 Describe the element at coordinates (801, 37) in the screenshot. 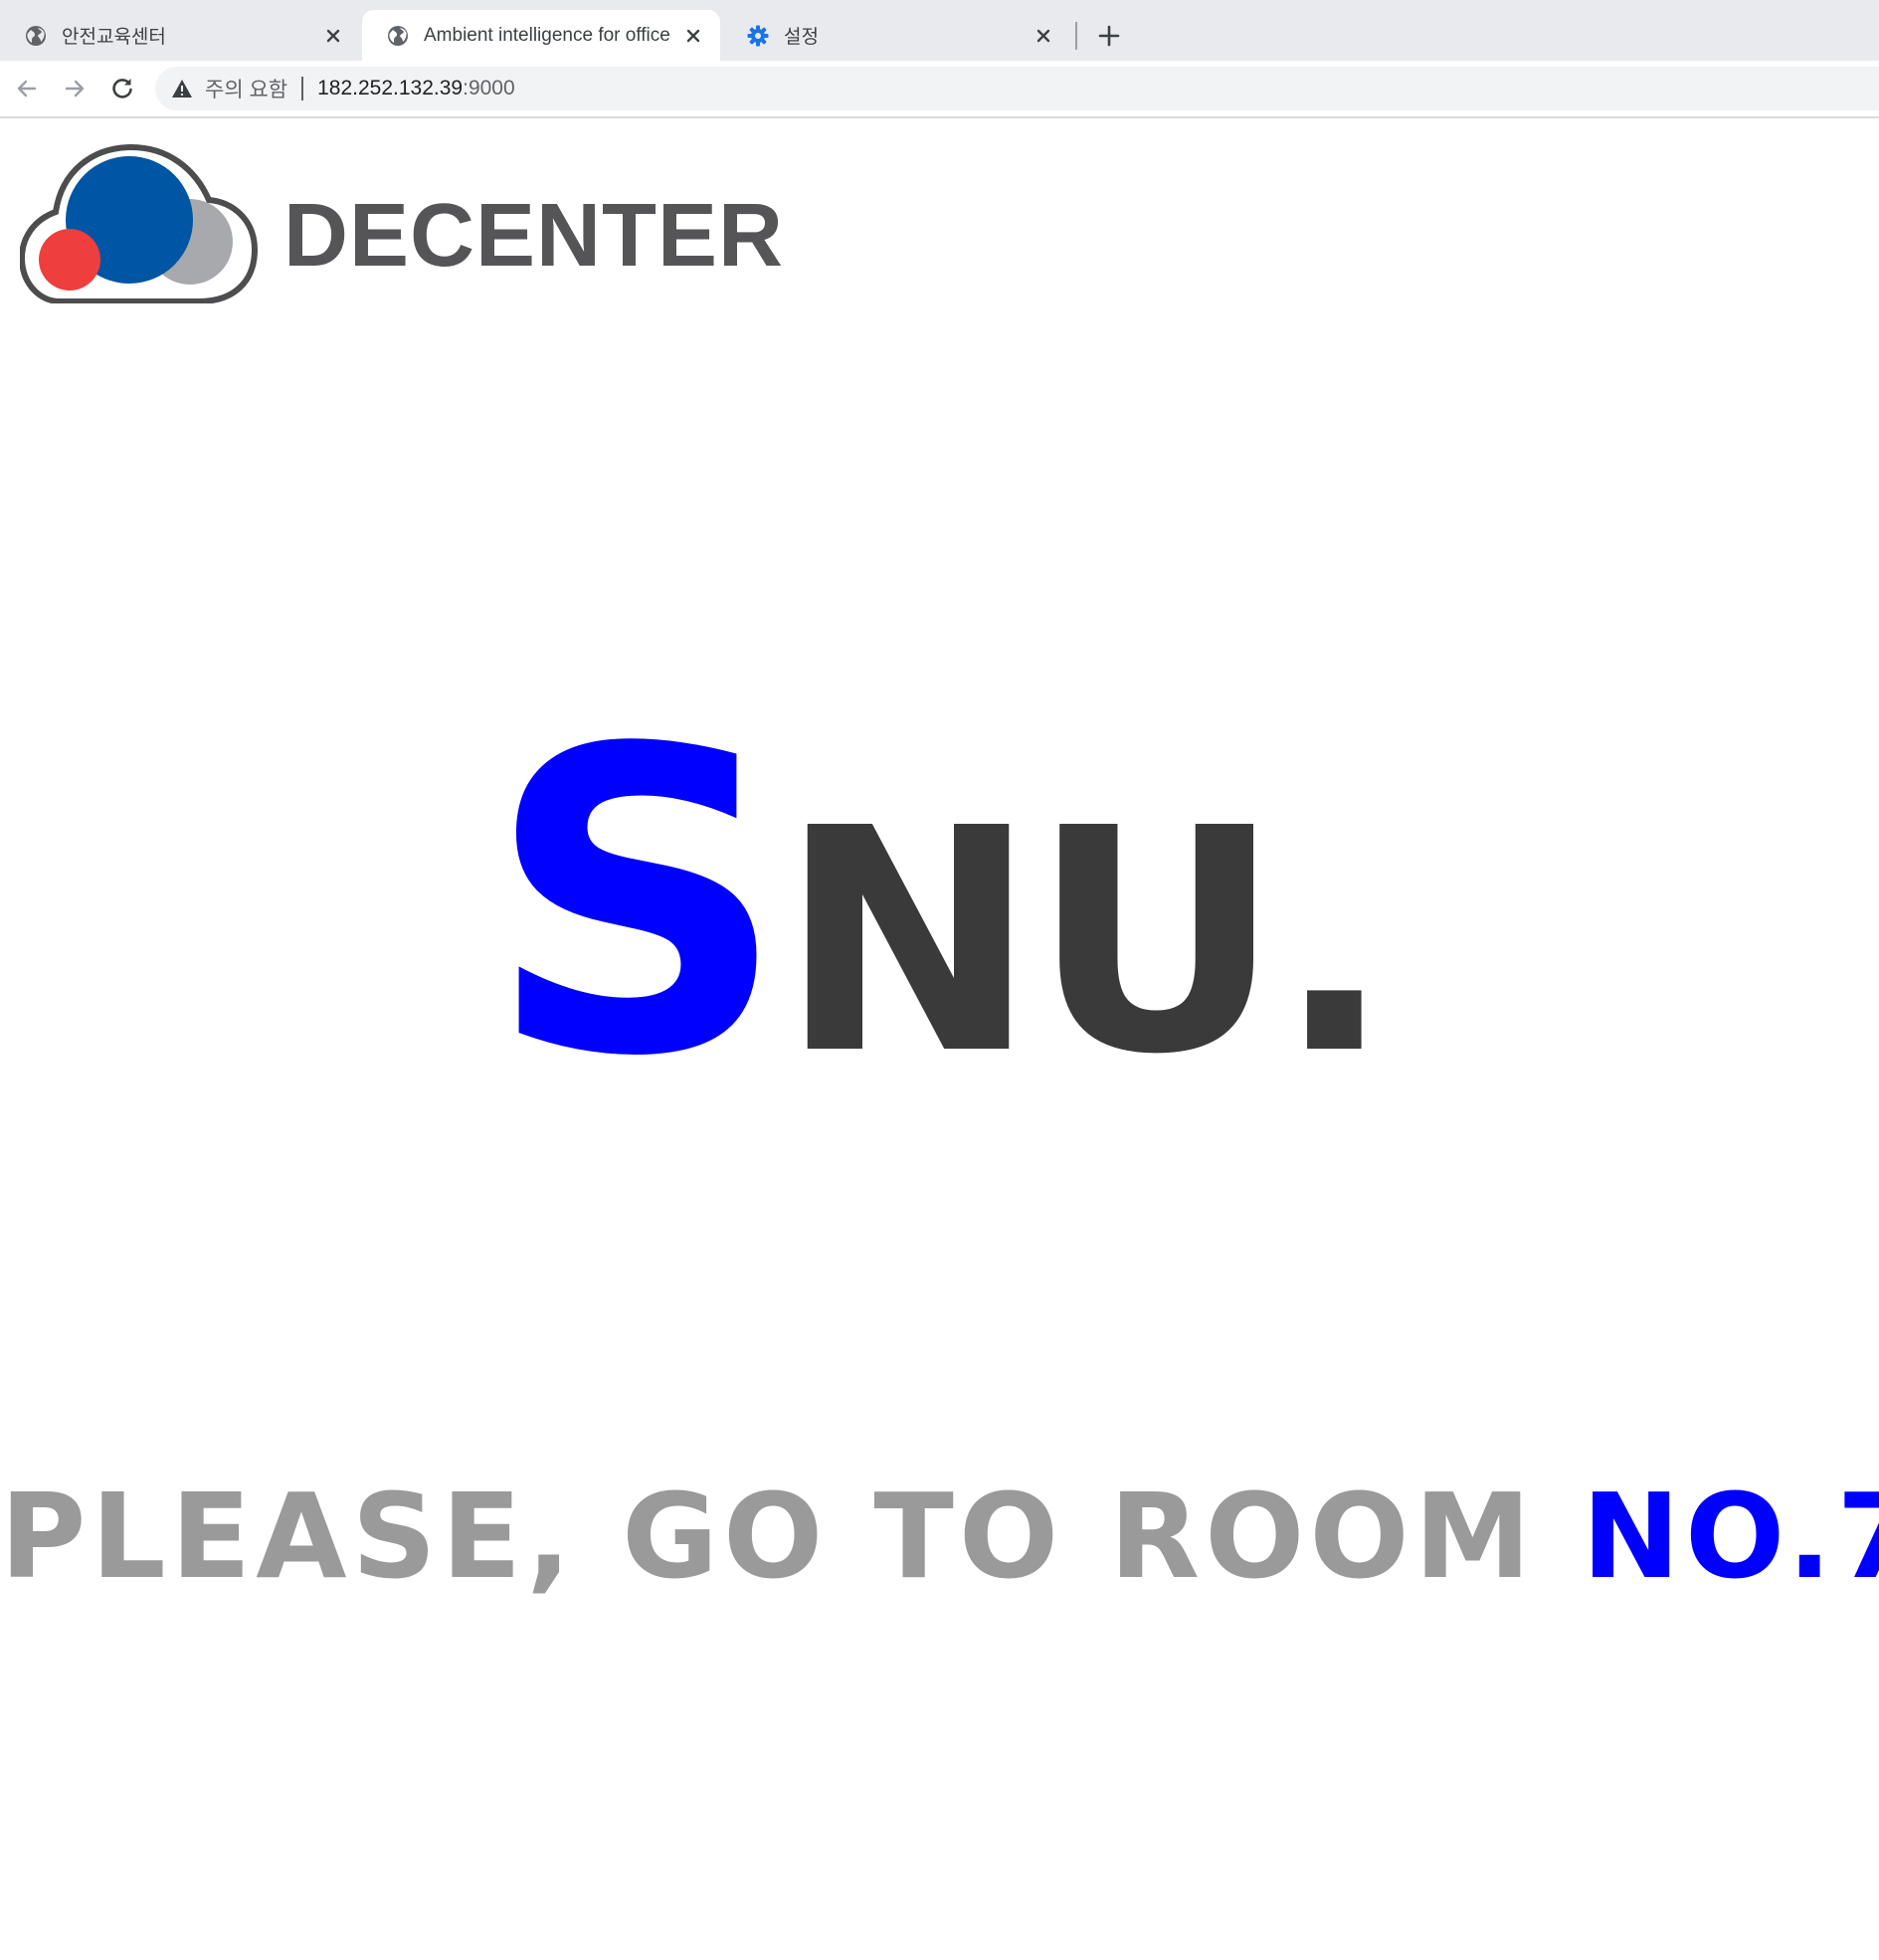

I see `tab-title: 설정` at that location.